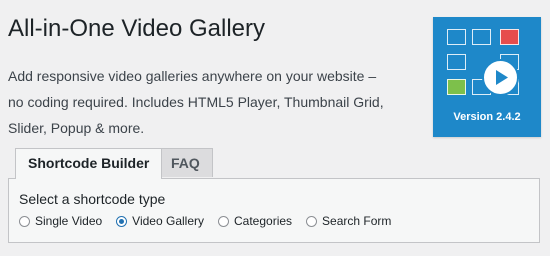  Describe the element at coordinates (92, 199) in the screenshot. I see `shortcode-type-heading: Select a shortcode type` at that location.